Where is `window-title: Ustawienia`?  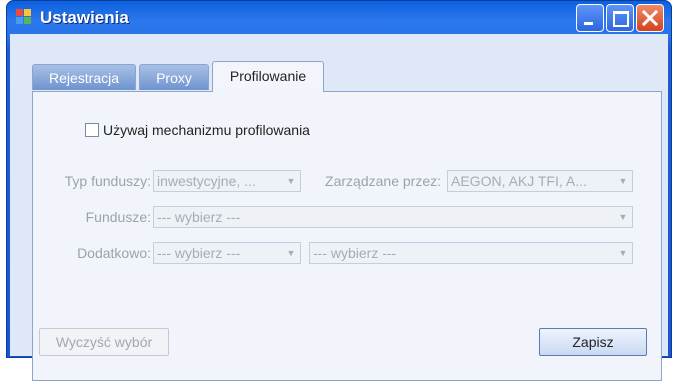 window-title: Ustawienia is located at coordinates (84, 17).